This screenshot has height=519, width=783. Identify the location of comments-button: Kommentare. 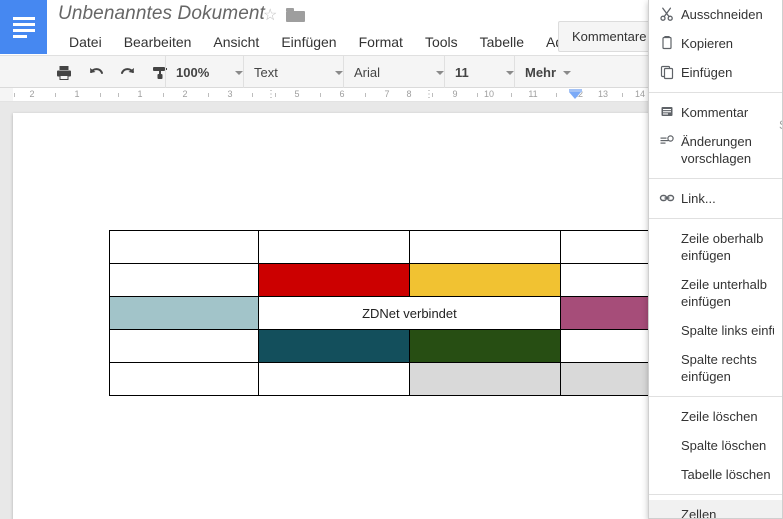
(609, 36).